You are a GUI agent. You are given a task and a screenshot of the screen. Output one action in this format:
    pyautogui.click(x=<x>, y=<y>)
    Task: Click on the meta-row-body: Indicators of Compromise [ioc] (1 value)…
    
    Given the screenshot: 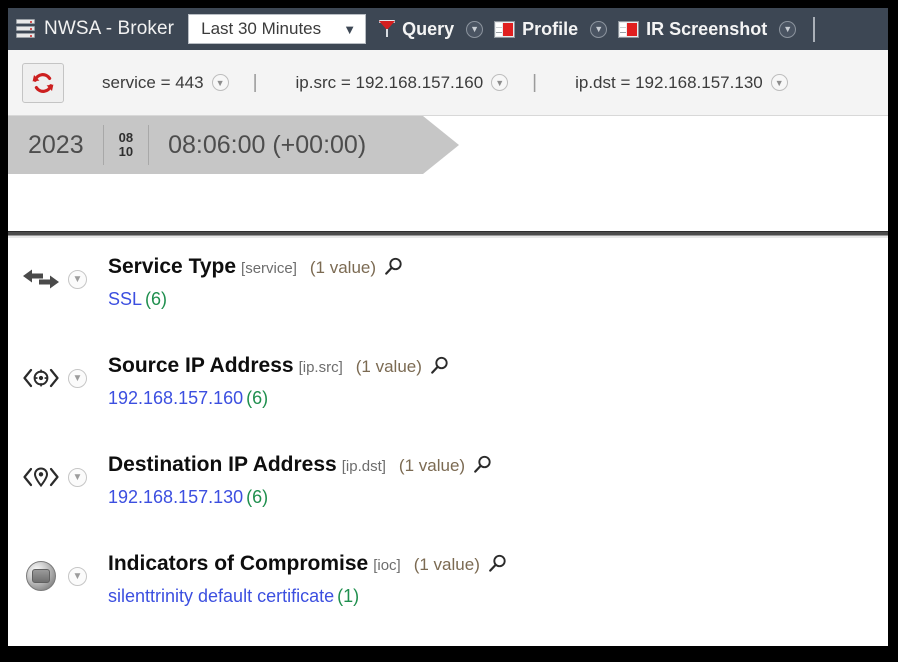 What is the action you would take?
    pyautogui.click(x=307, y=576)
    